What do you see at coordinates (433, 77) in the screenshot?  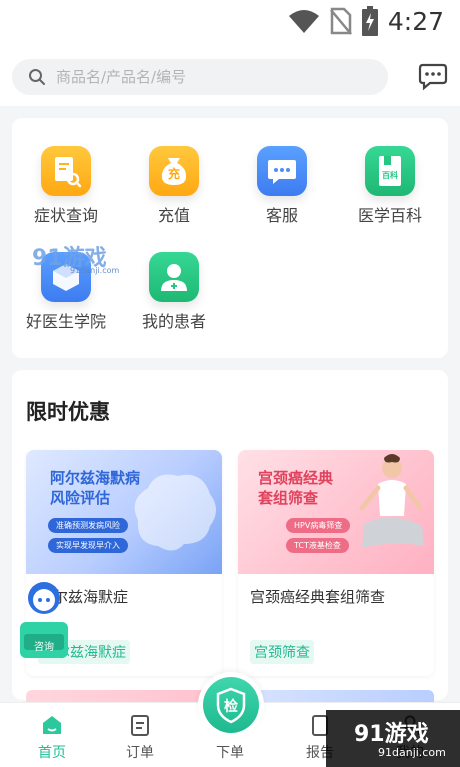 I see `chat-bubble-icon` at bounding box center [433, 77].